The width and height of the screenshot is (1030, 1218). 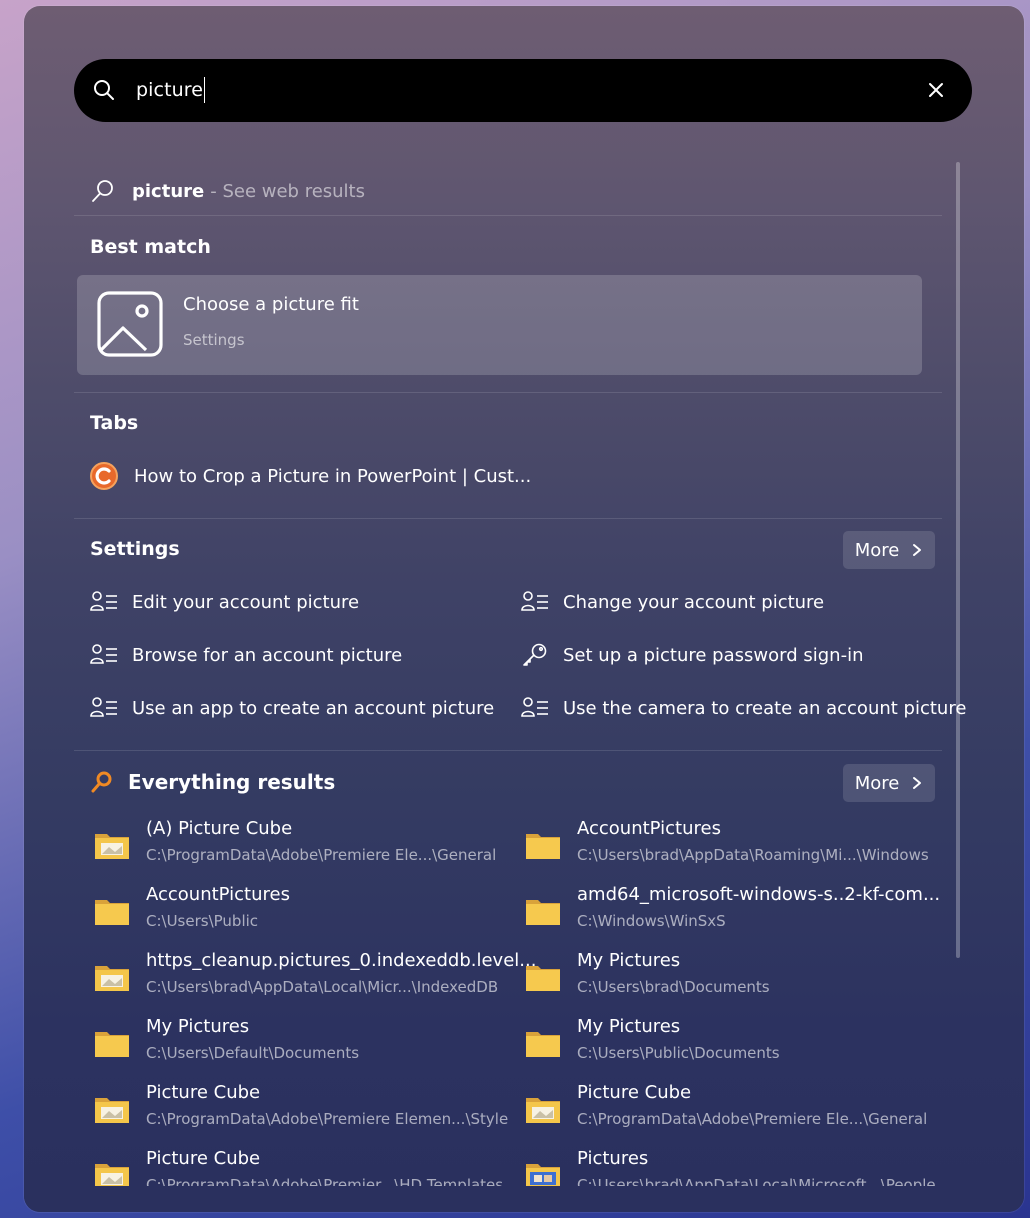 I want to click on setting-item-edit-account-picture: Edit your account picture, so click(x=224, y=602).